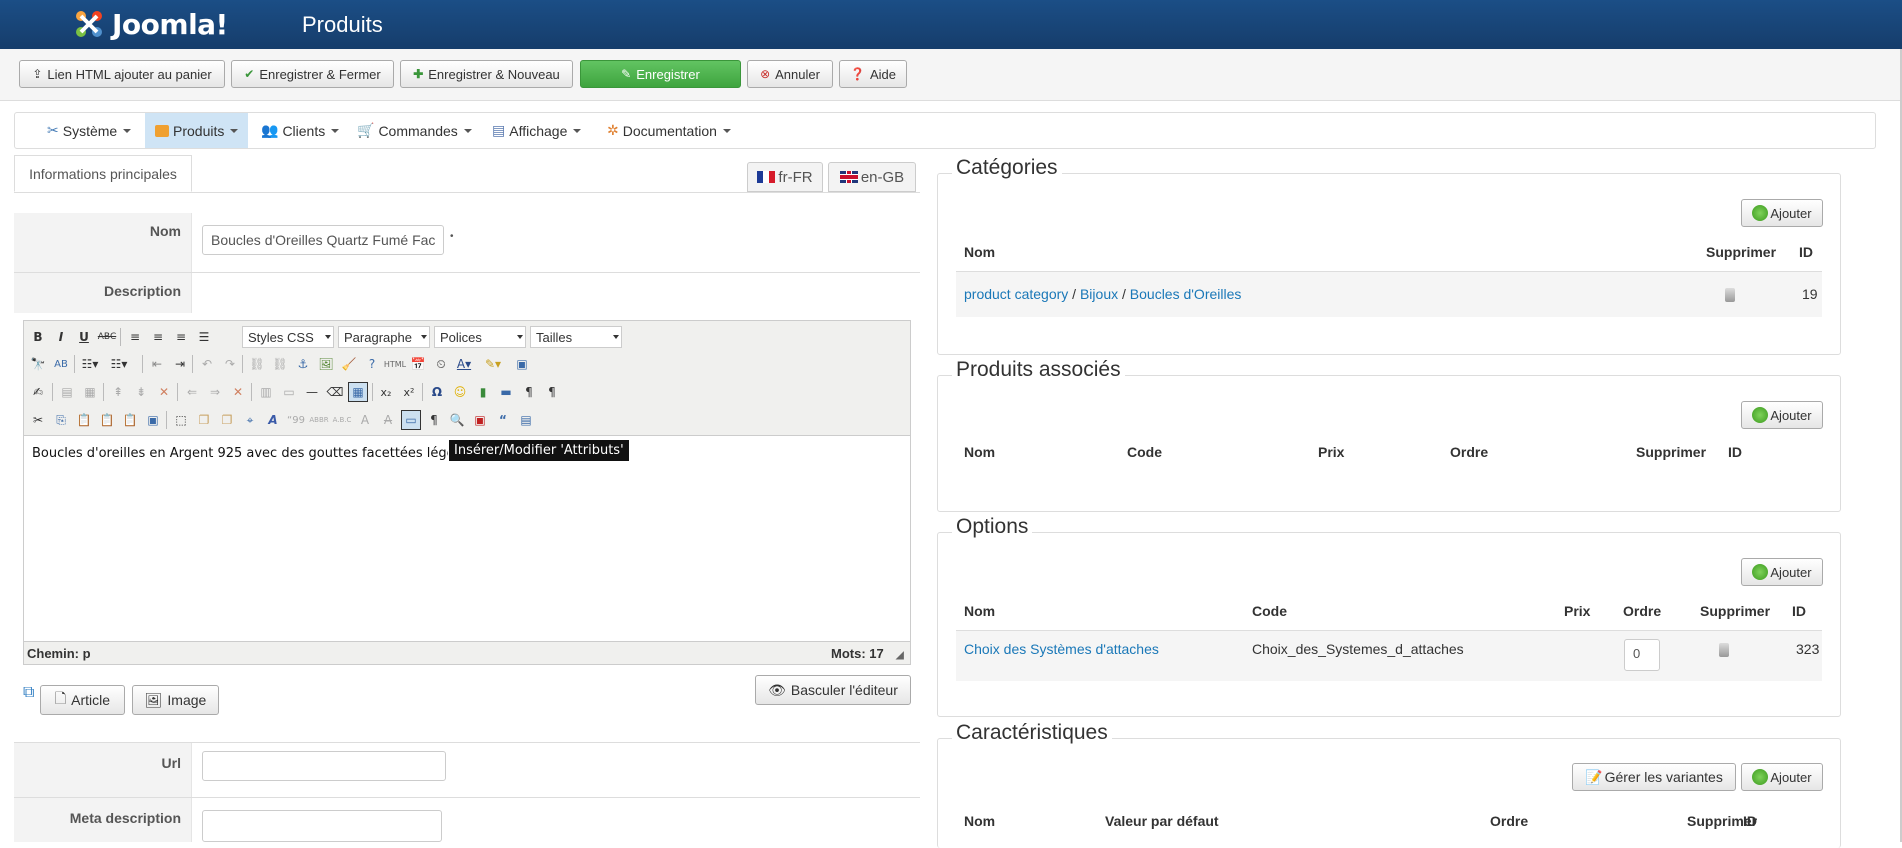 This screenshot has height=848, width=1902. Describe the element at coordinates (529, 392) in the screenshot. I see `ltr-icon: ¶` at that location.